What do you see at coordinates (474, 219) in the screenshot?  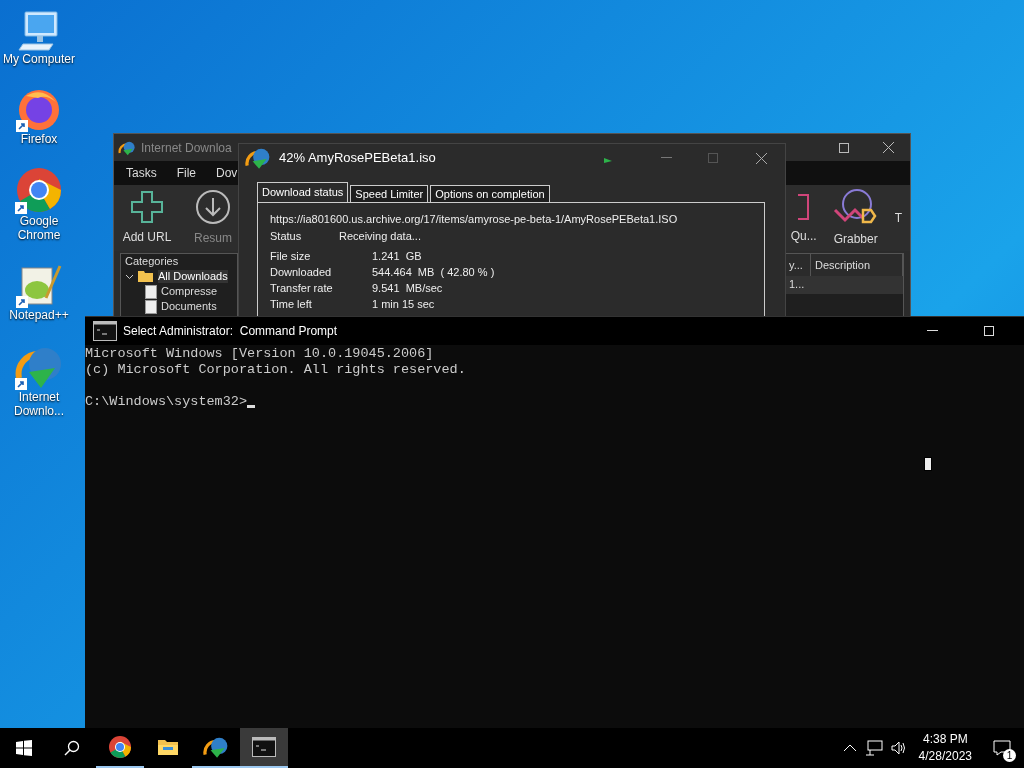 I see `download-url: https://ia801600.us.archive.org/17/items/amyrose-pe-beta-1/AmyRosePEBeta1.ISO` at bounding box center [474, 219].